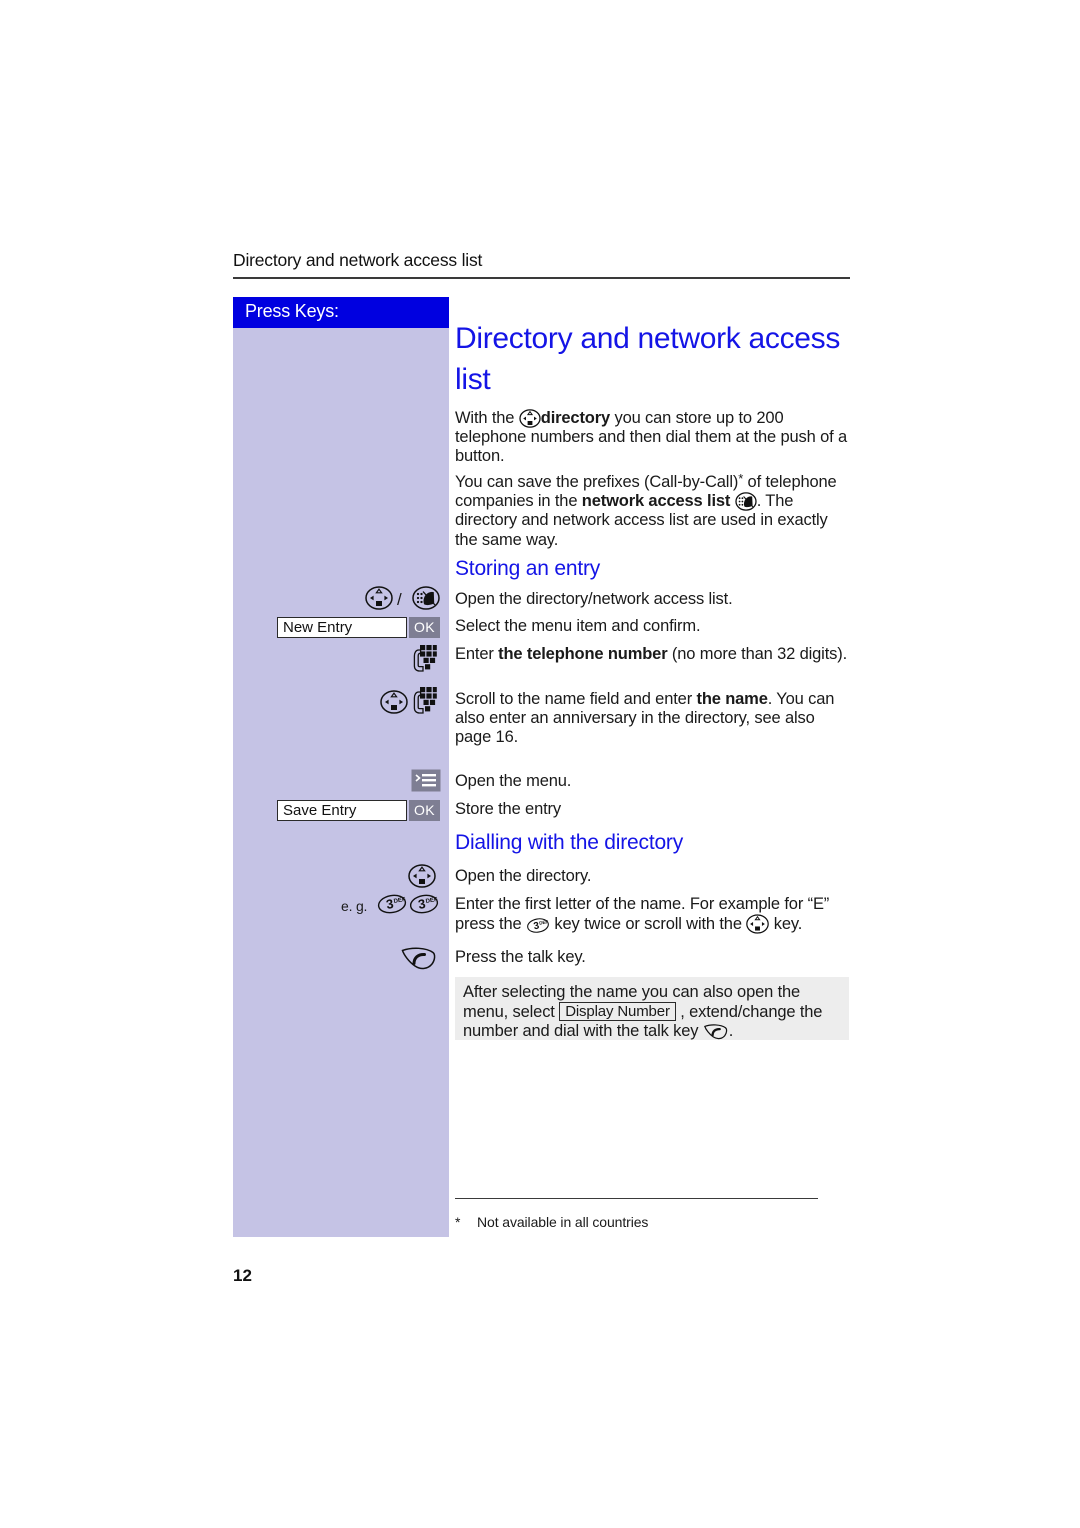 The width and height of the screenshot is (1080, 1528). I want to click on step-text-select-menu-item: Select the menu item and confirm., so click(578, 626).